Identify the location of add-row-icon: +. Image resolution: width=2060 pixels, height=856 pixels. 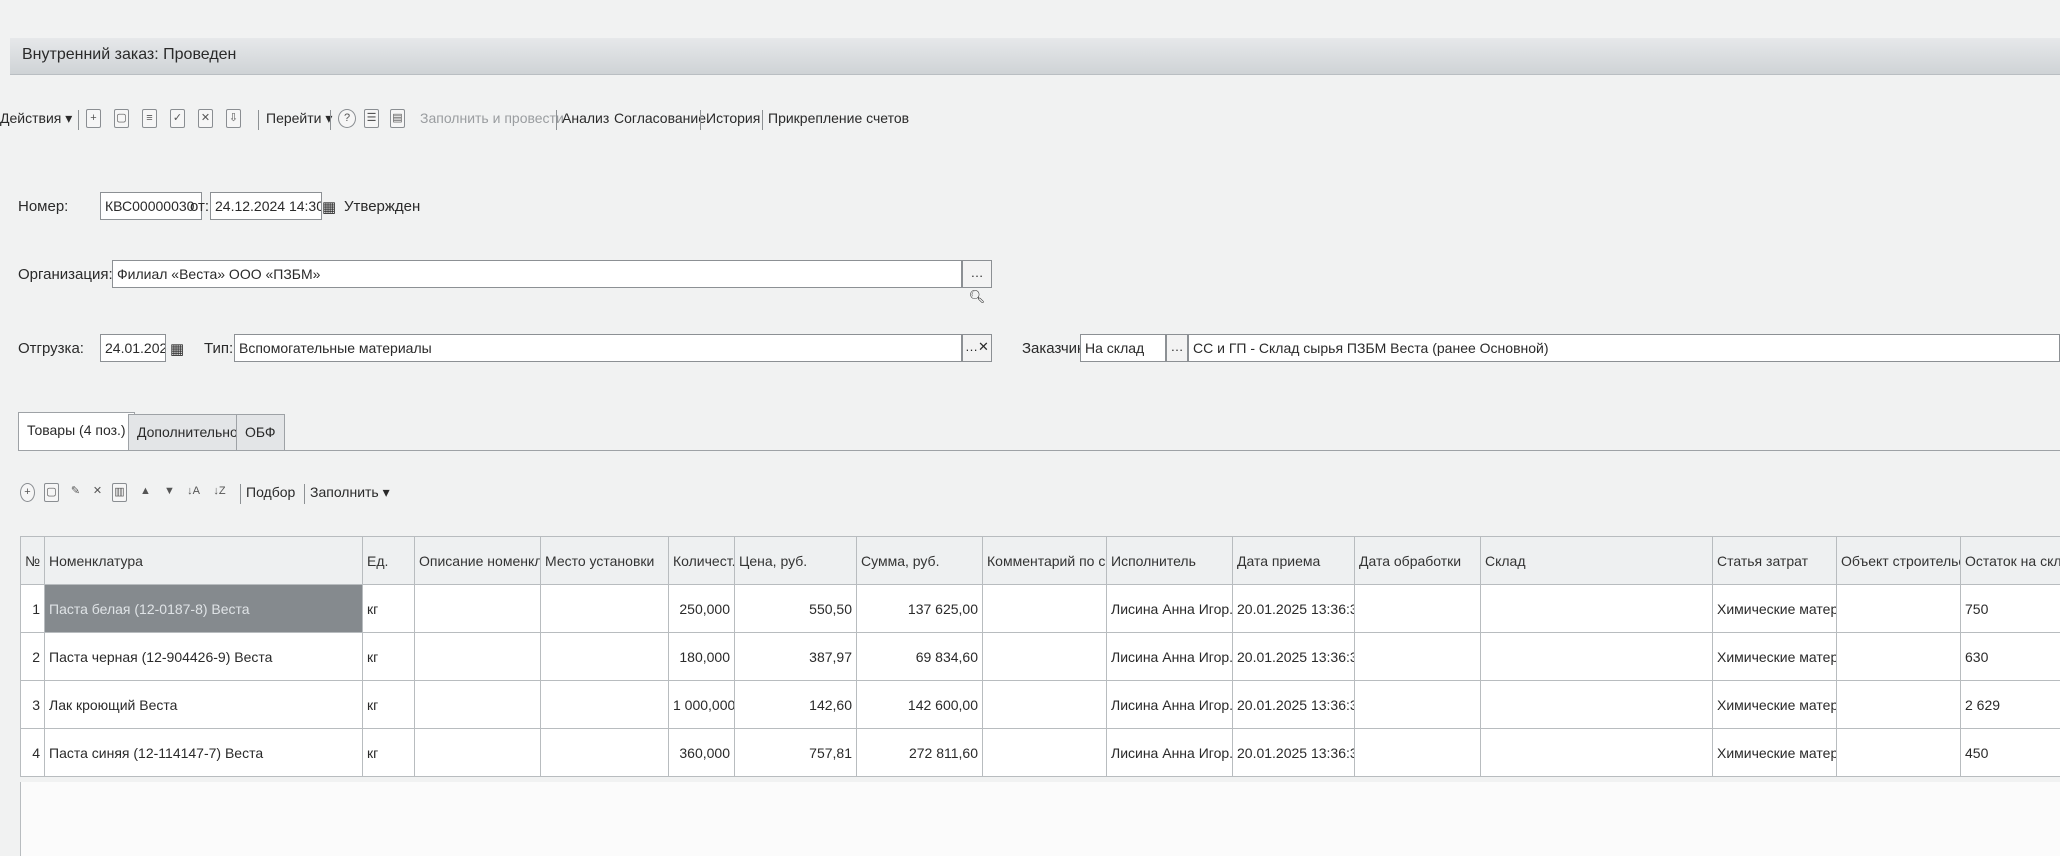
(27, 492).